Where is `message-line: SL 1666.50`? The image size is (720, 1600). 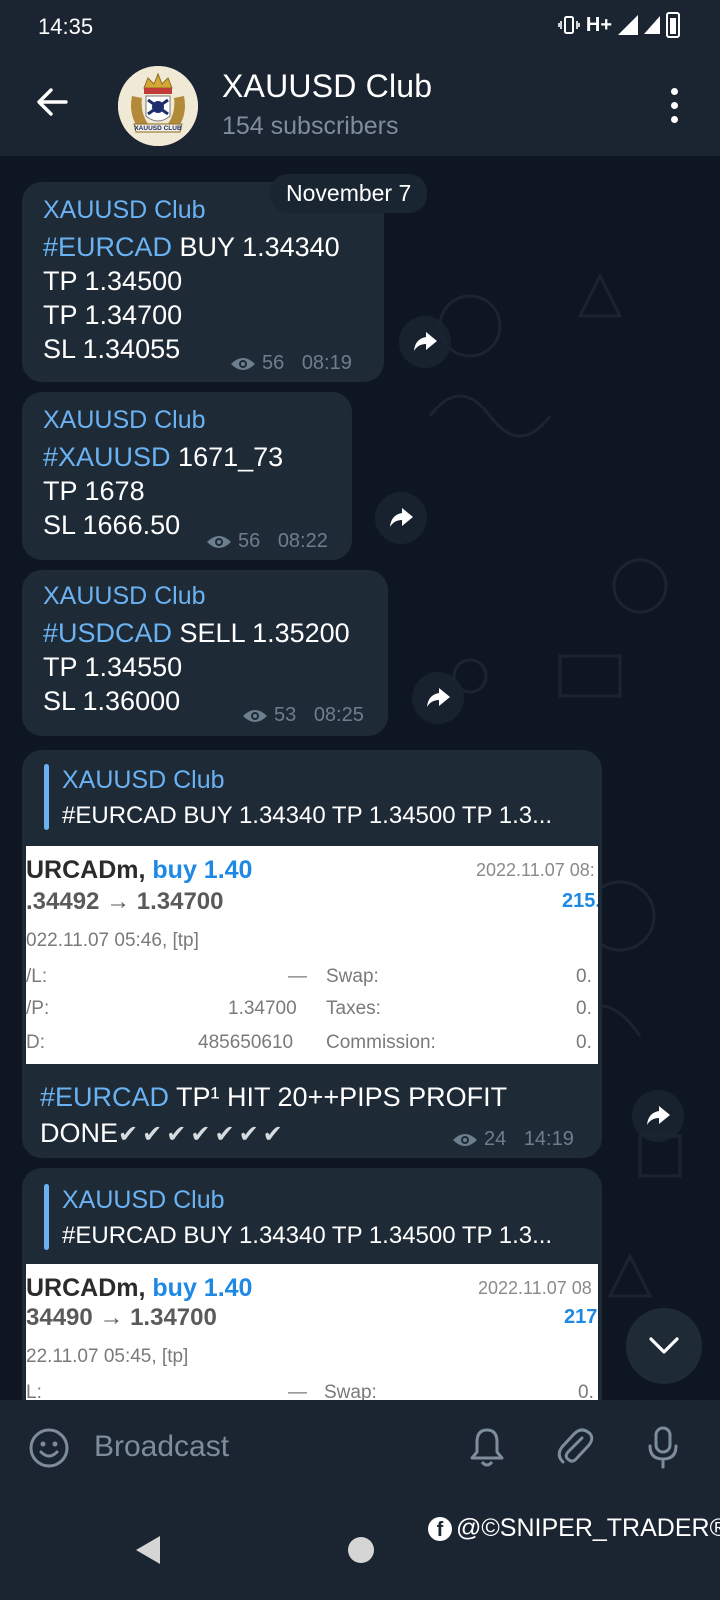
message-line: SL 1666.50 is located at coordinates (112, 525).